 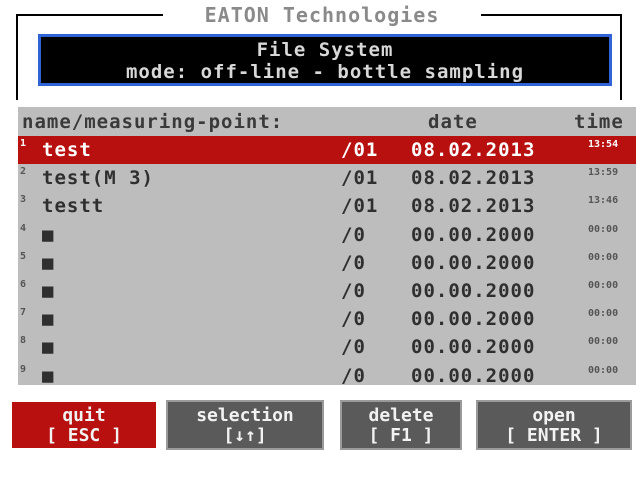 What do you see at coordinates (599, 122) in the screenshot?
I see `column-header-time: time` at bounding box center [599, 122].